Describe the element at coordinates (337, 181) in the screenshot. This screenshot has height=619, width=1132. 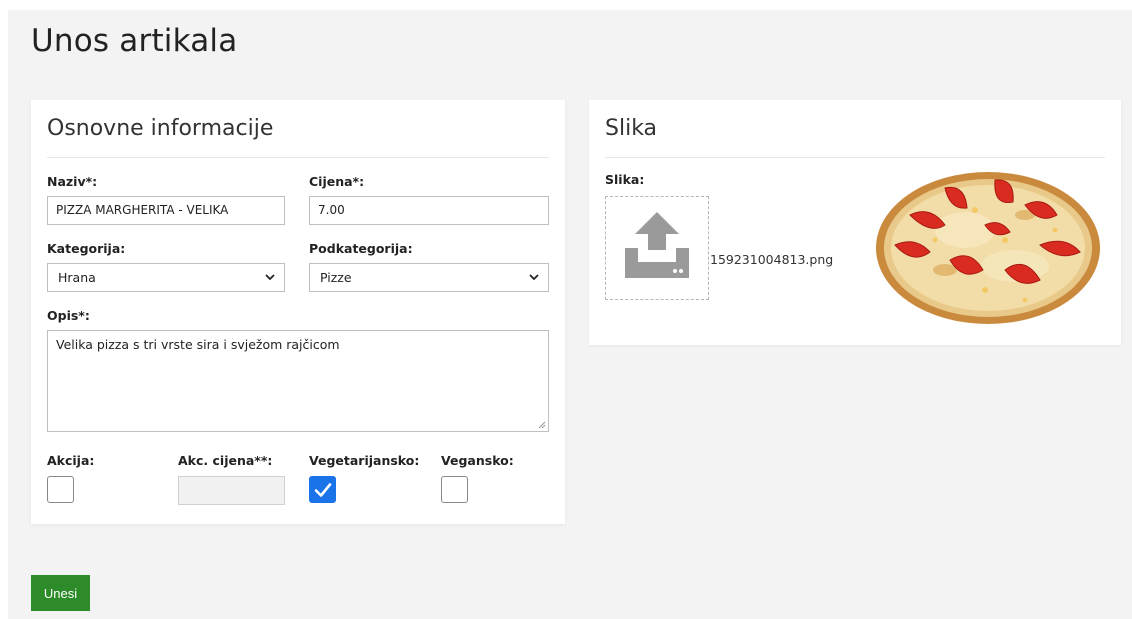
I see `price-label: Cijena*:` at that location.